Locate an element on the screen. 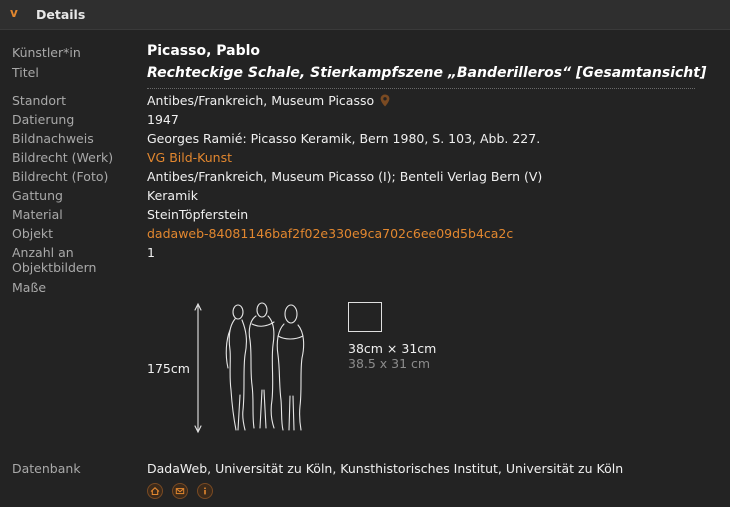 Image resolution: width=730 pixels, height=507 pixels. date-label: Datierung is located at coordinates (43, 119).